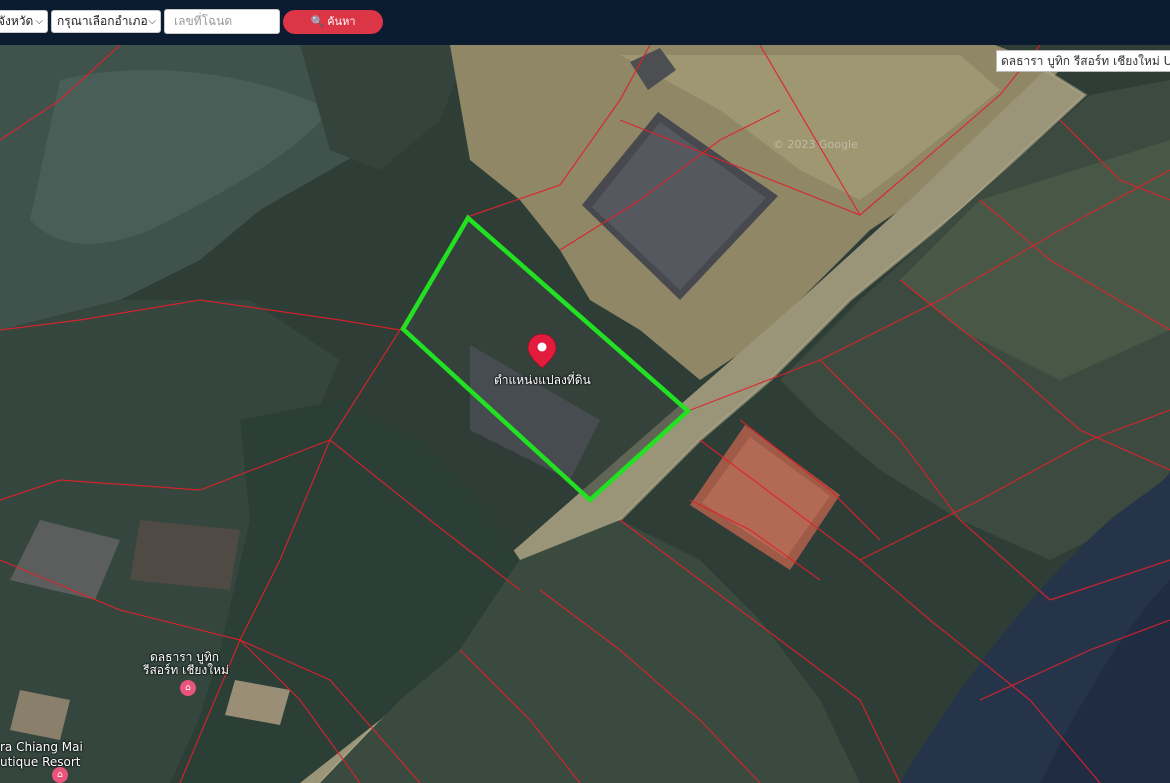 Image resolution: width=1170 pixels, height=783 pixels. Describe the element at coordinates (542, 380) in the screenshot. I see `parcel-location-label: ตำแหน่งแปลงที่ดิน` at that location.